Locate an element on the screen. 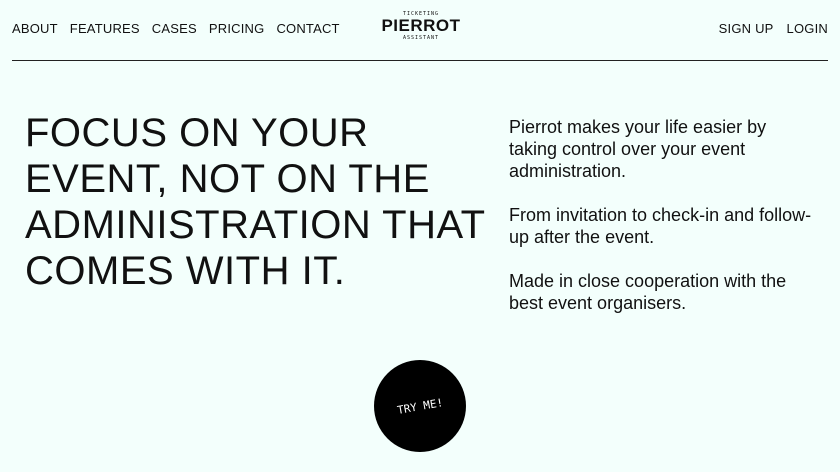  account-nav: SIGN UP LOGIN is located at coordinates (773, 28).